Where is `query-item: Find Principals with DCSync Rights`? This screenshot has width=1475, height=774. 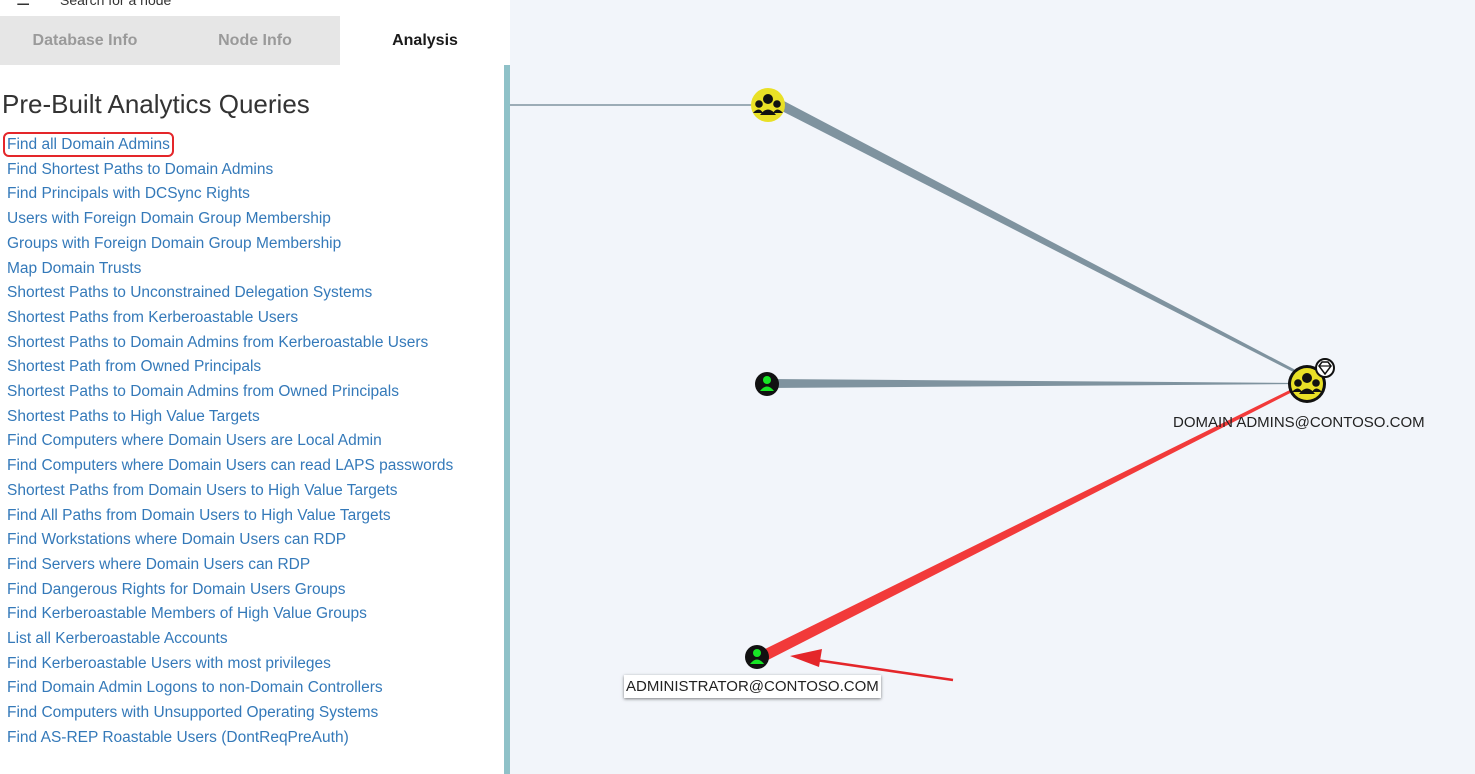
query-item: Find Principals with DCSync Rights is located at coordinates (252, 194).